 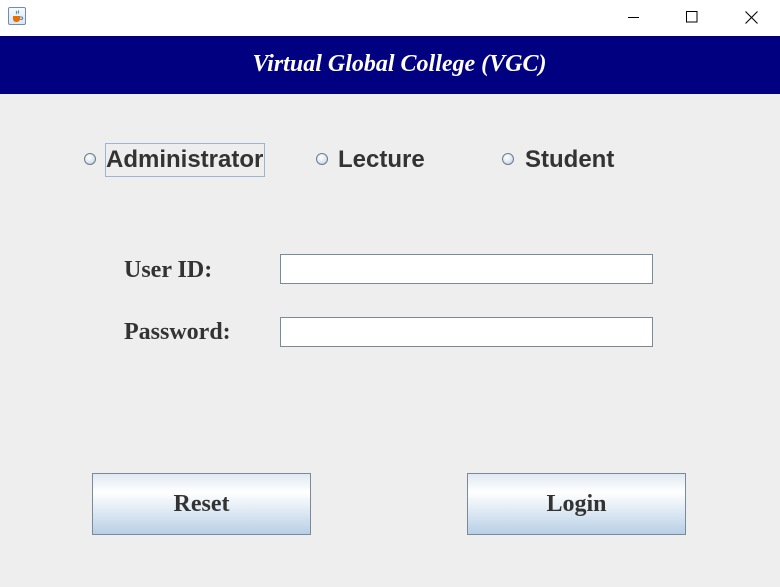 What do you see at coordinates (466, 269) in the screenshot?
I see `user-id-input` at bounding box center [466, 269].